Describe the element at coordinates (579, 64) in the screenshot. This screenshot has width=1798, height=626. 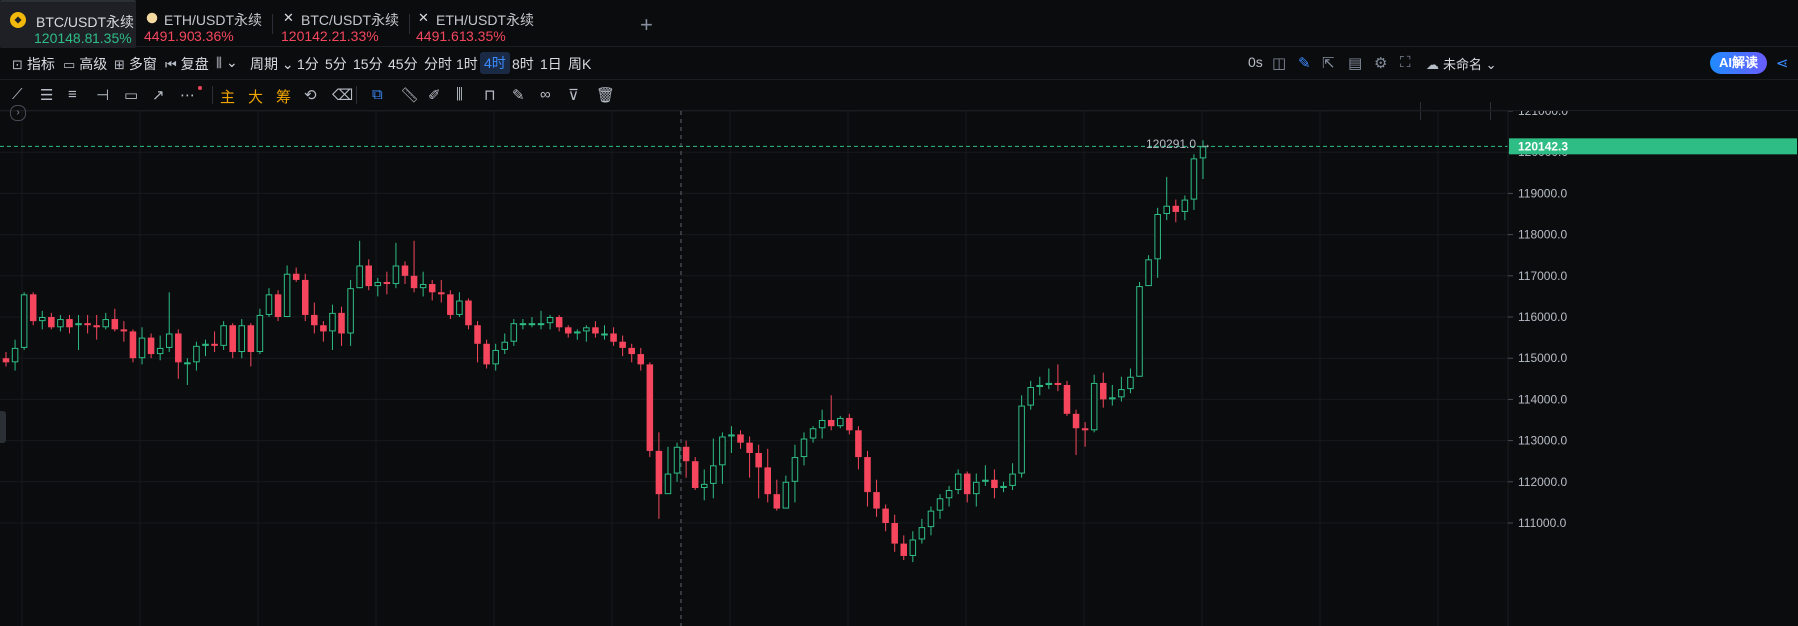
I see `interval-weekly: 周K` at that location.